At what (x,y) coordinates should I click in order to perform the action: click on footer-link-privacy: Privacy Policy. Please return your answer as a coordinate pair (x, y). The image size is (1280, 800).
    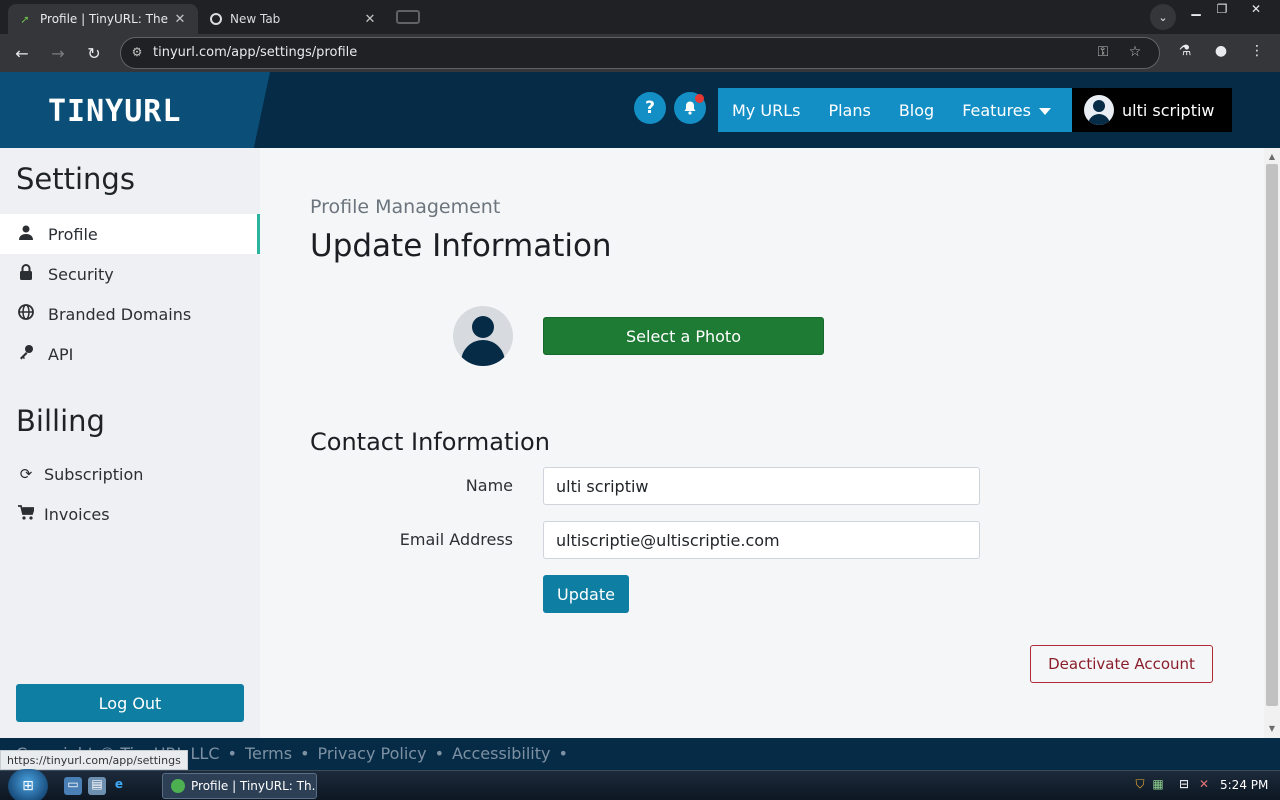
    Looking at the image, I should click on (372, 753).